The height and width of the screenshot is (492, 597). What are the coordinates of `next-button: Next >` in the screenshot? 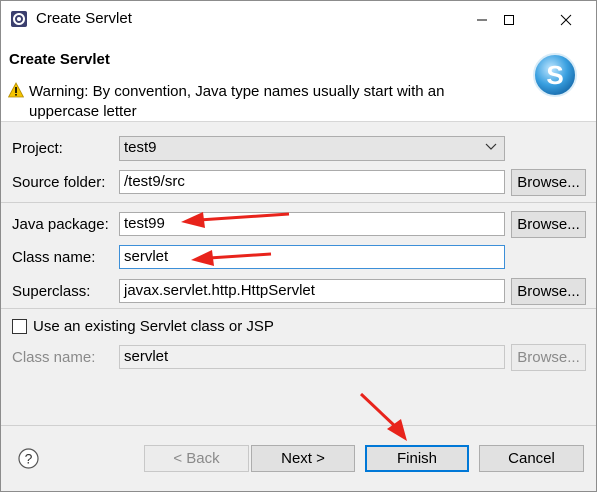 It's located at (303, 458).